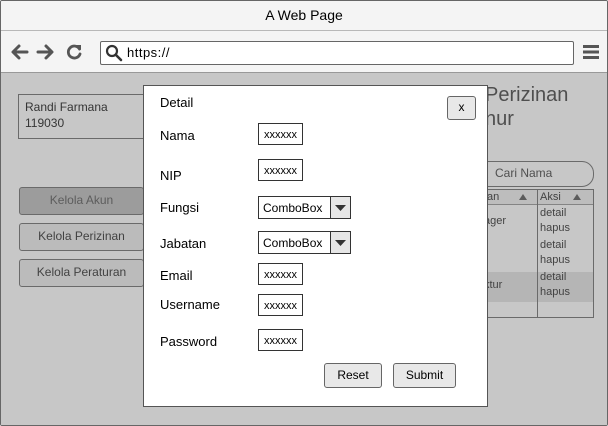 The image size is (608, 426). I want to click on url-text: https://, so click(149, 52).